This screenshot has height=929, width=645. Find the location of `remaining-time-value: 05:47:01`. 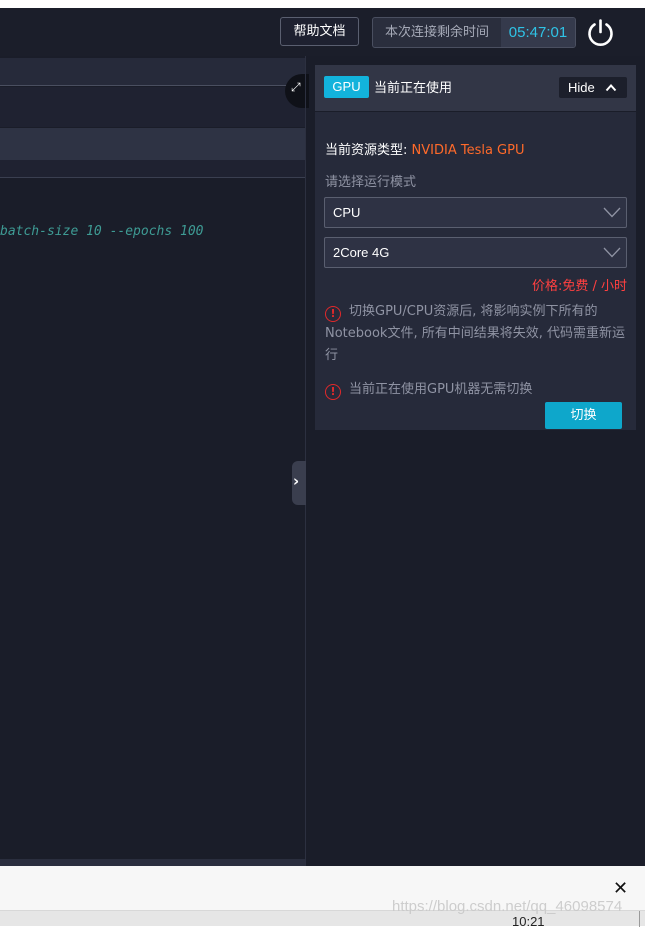

remaining-time-value: 05:47:01 is located at coordinates (538, 32).